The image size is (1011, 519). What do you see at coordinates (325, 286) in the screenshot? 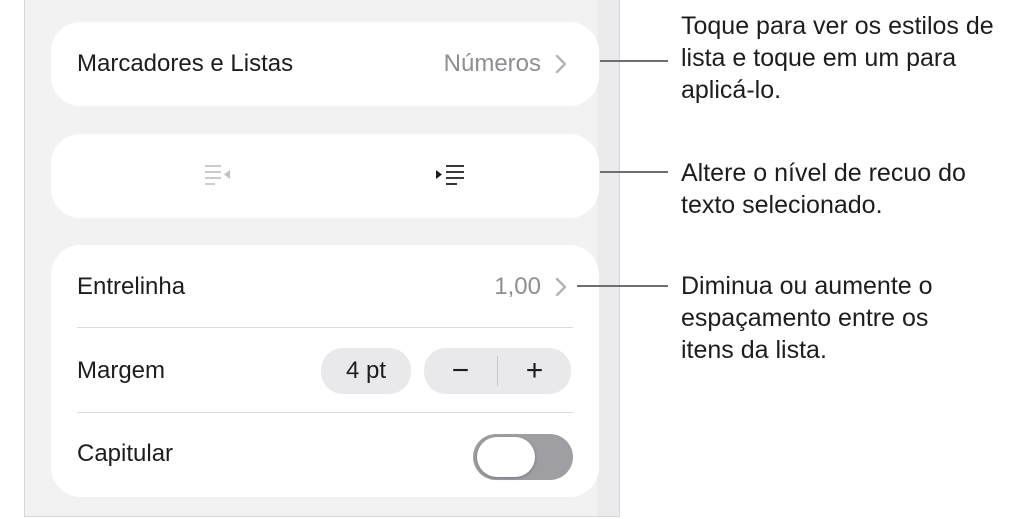
I see `line-spacing-row: Entrelinha 1,00` at bounding box center [325, 286].